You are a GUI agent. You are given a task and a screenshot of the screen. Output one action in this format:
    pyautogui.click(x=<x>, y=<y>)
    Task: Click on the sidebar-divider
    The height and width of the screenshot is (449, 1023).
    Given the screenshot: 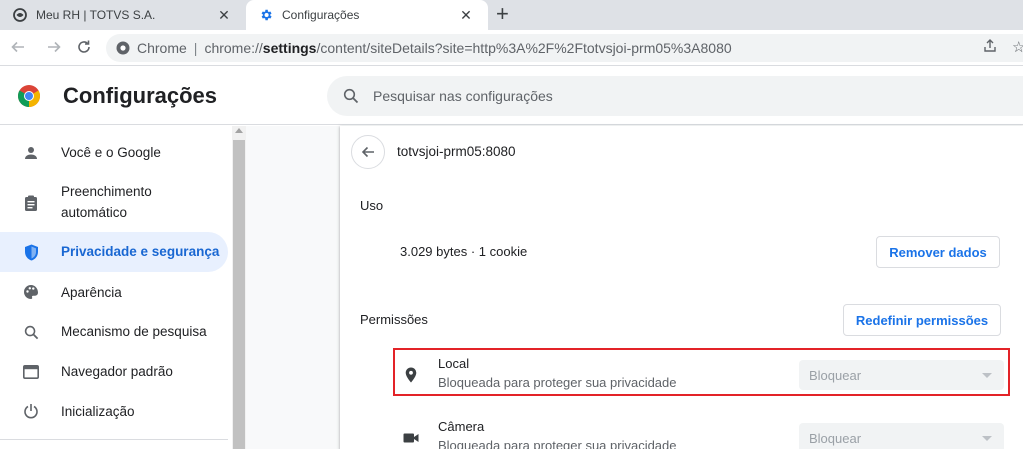 What is the action you would take?
    pyautogui.click(x=114, y=439)
    